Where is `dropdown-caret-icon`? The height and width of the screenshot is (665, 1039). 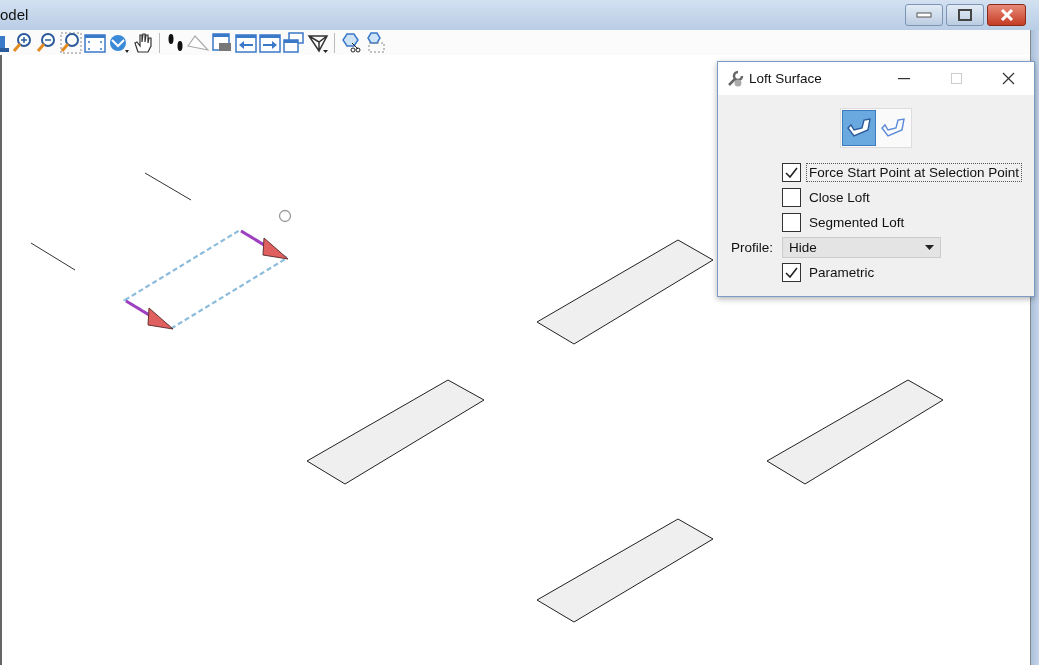
dropdown-caret-icon is located at coordinates (930, 247).